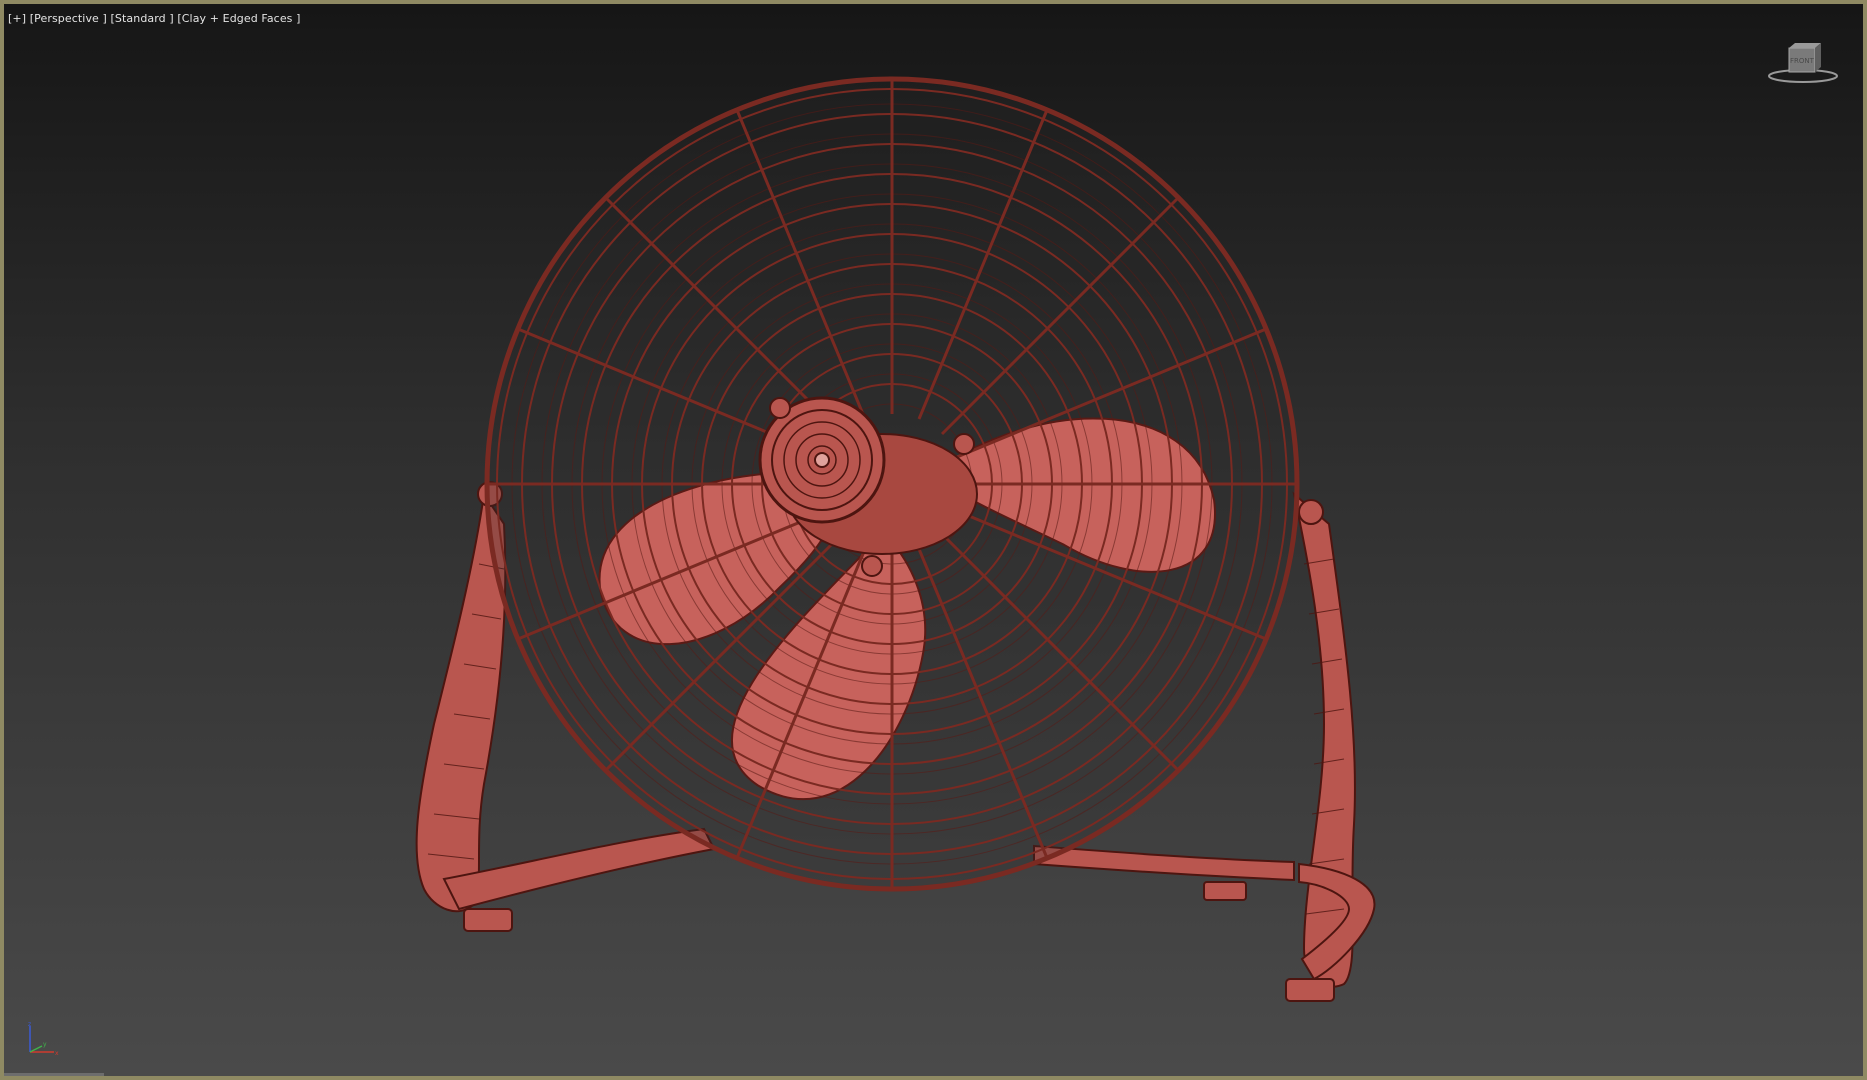 The image size is (1867, 1080). Describe the element at coordinates (45, 1044) in the screenshot. I see `axis-y-label: y` at that location.